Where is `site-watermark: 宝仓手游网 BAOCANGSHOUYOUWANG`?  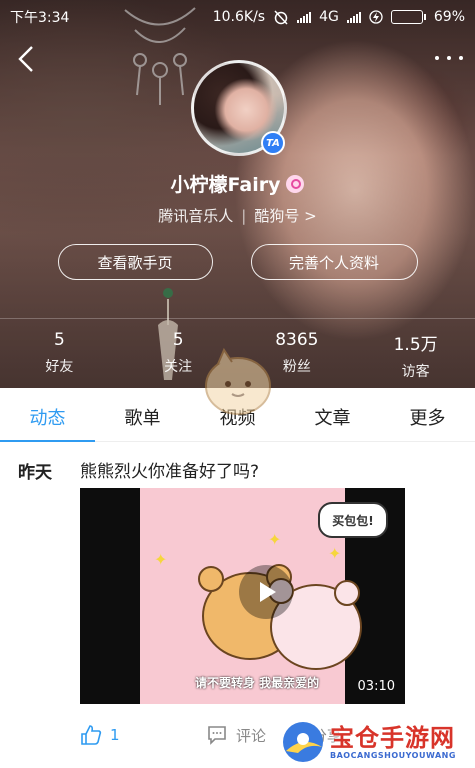 site-watermark: 宝仓手游网 BAOCANGSHOUYOUWANG is located at coordinates (376, 742).